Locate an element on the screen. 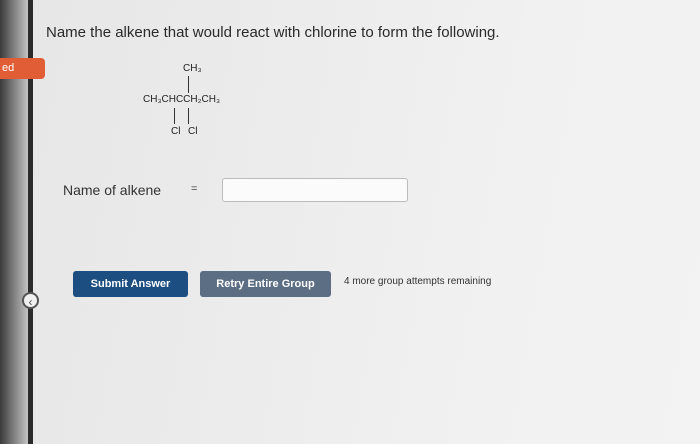 This screenshot has width=700, height=444. collapse-nav-icon: ‹ is located at coordinates (30, 300).